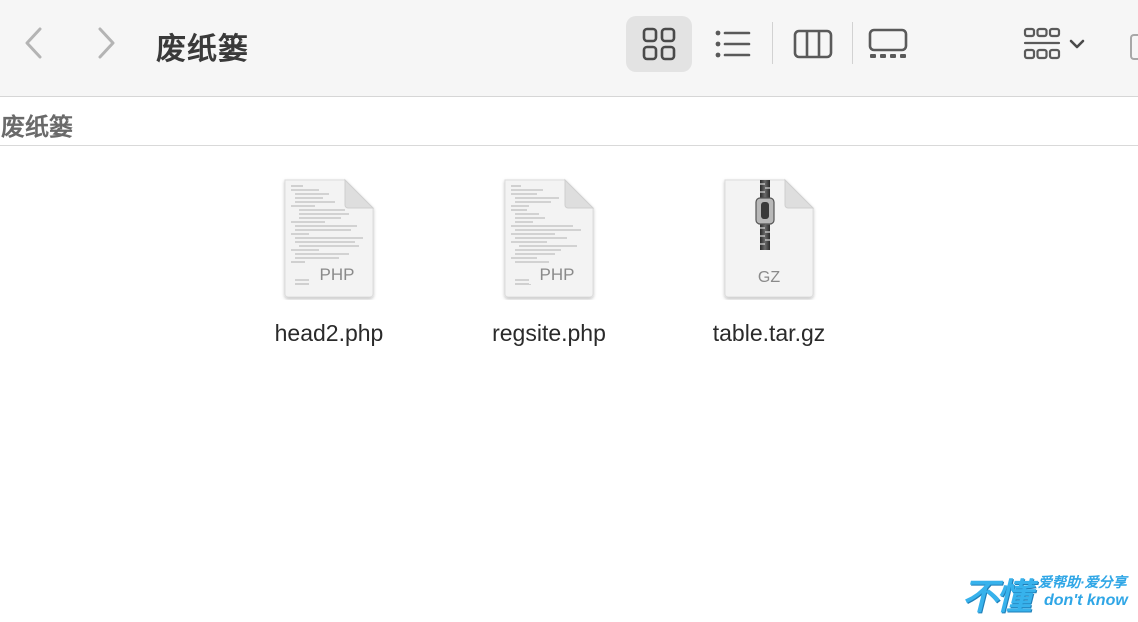  What do you see at coordinates (202, 49) in the screenshot?
I see `window-title: 废纸篓` at bounding box center [202, 49].